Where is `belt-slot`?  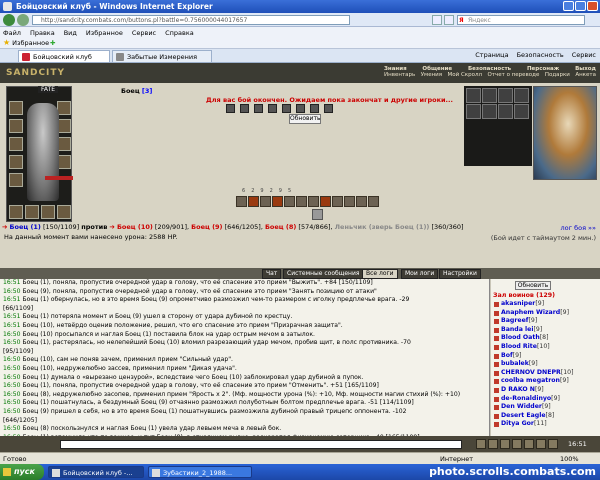
belt-slot is located at coordinates (16, 180).